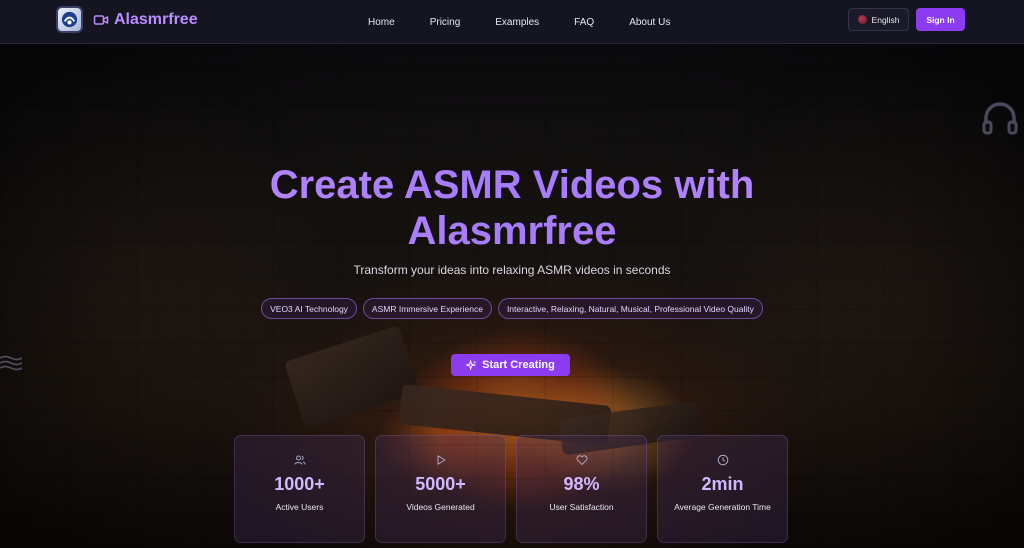 The height and width of the screenshot is (548, 1024). I want to click on start-creating-label: Start Creating, so click(518, 365).